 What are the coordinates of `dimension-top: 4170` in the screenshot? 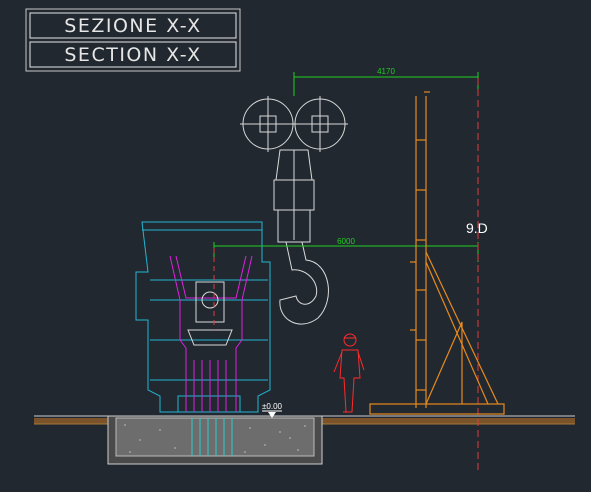 It's located at (386, 81).